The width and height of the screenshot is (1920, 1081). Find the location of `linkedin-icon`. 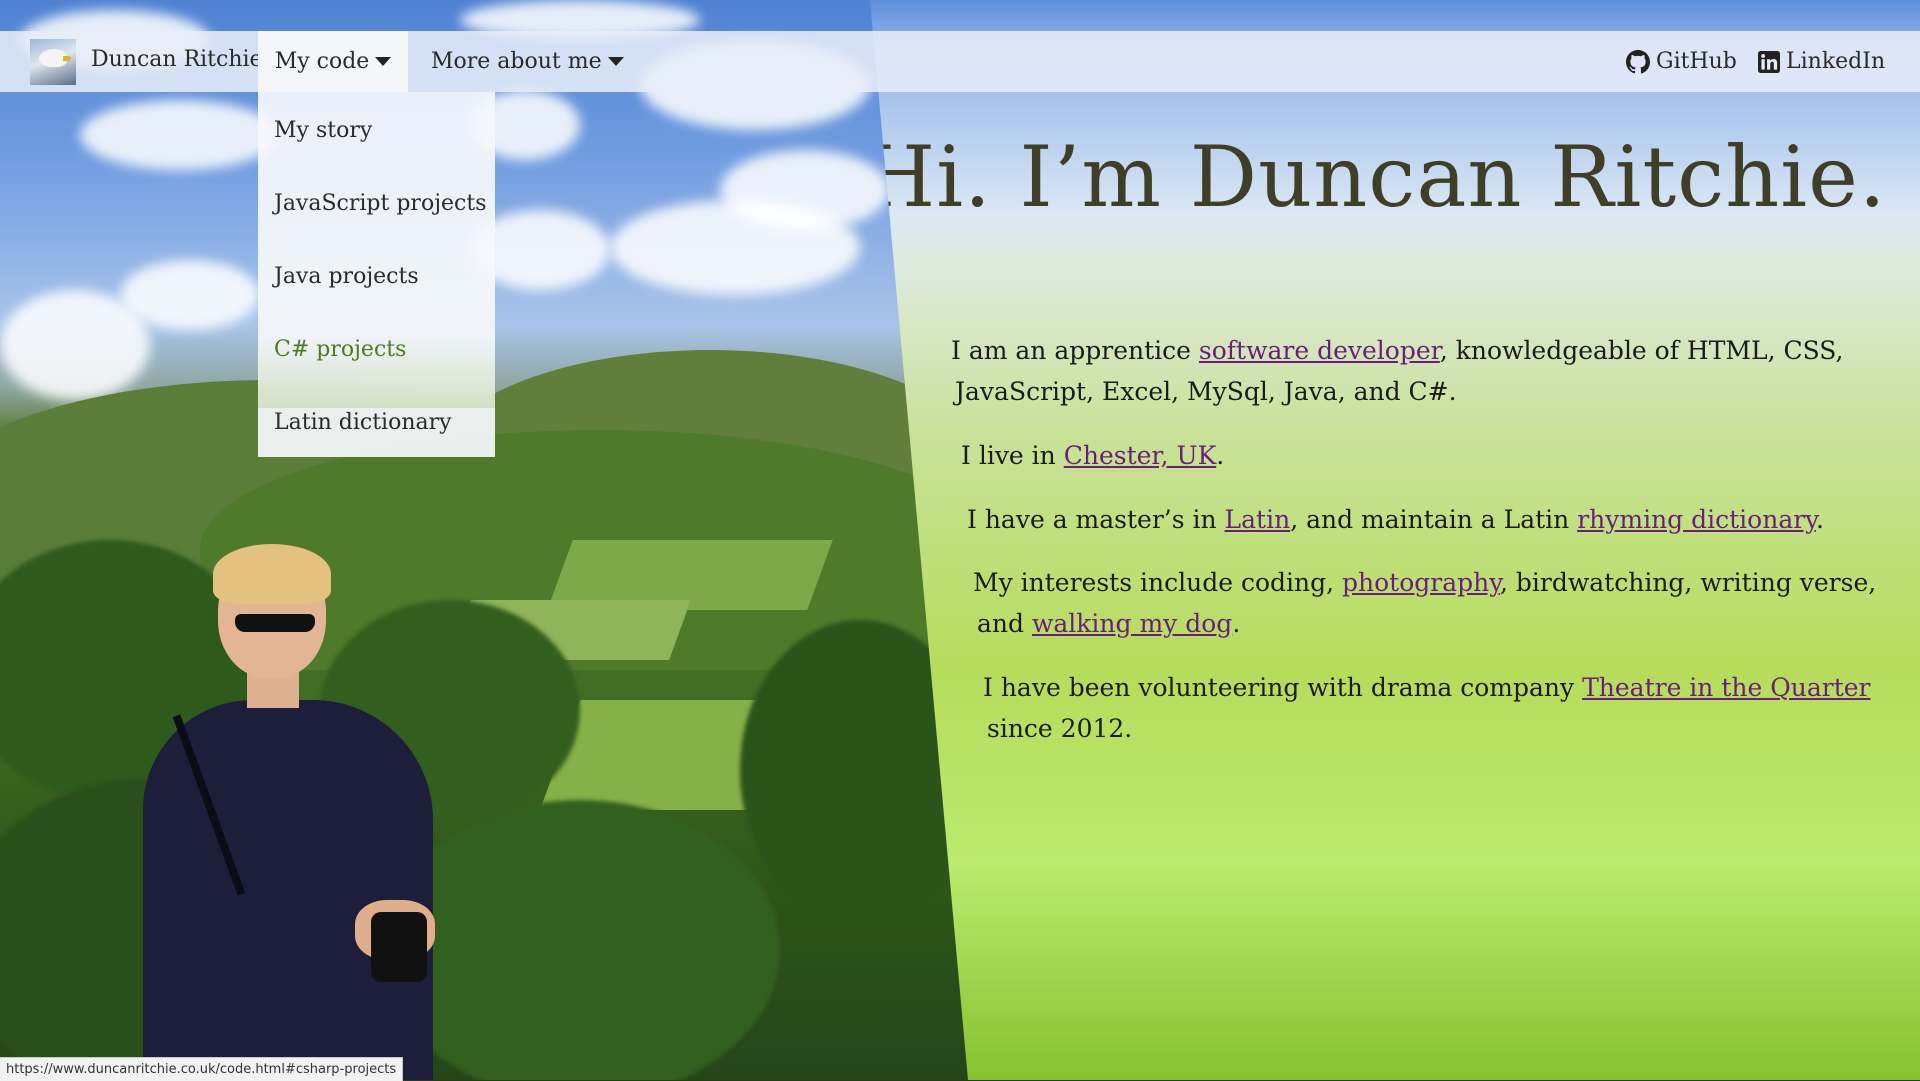

linkedin-icon is located at coordinates (1769, 61).